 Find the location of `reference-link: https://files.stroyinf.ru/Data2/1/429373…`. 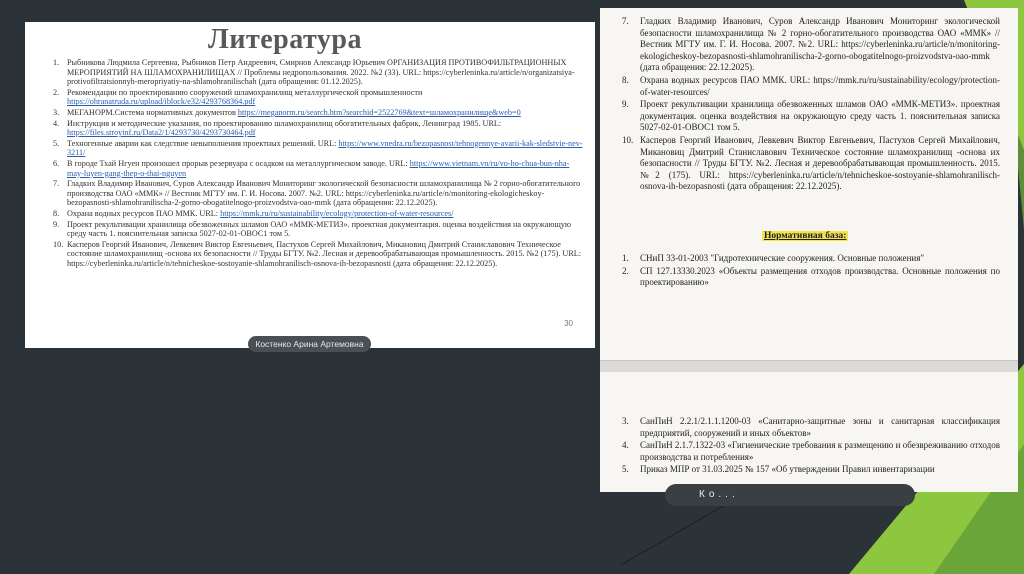

reference-link: https://files.stroyinf.ru/Data2/1/429373… is located at coordinates (161, 132).